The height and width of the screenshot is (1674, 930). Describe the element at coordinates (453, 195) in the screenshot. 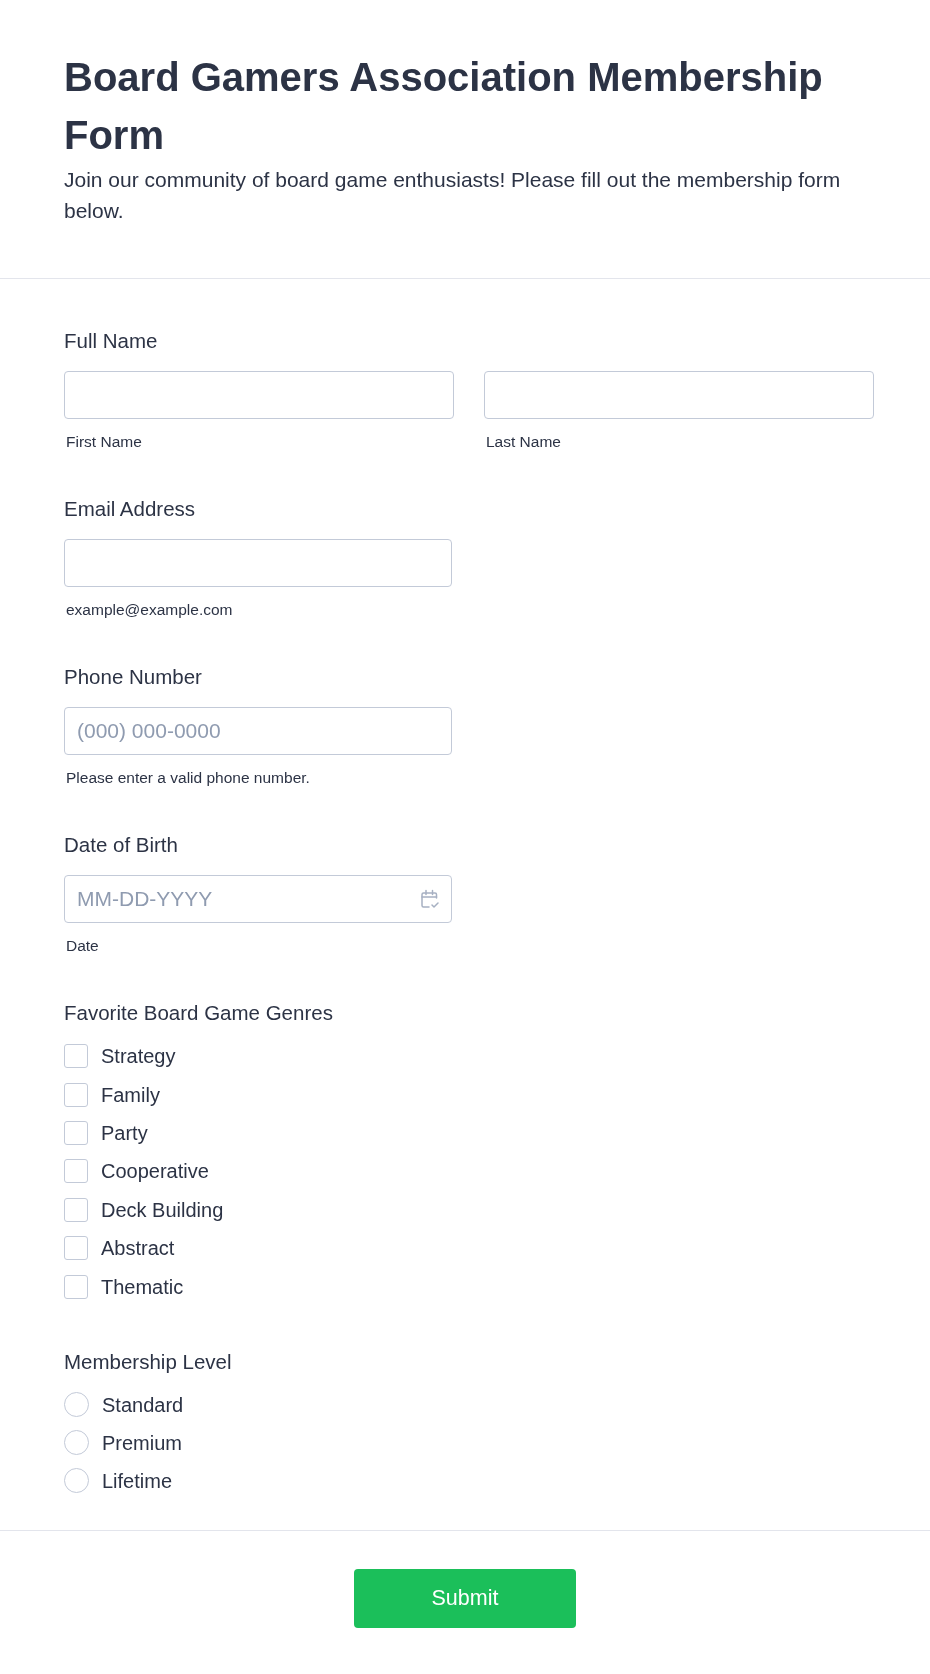

I see `form-description: Join our community of board game enthusiasts! Please fill out the membership form below.` at that location.